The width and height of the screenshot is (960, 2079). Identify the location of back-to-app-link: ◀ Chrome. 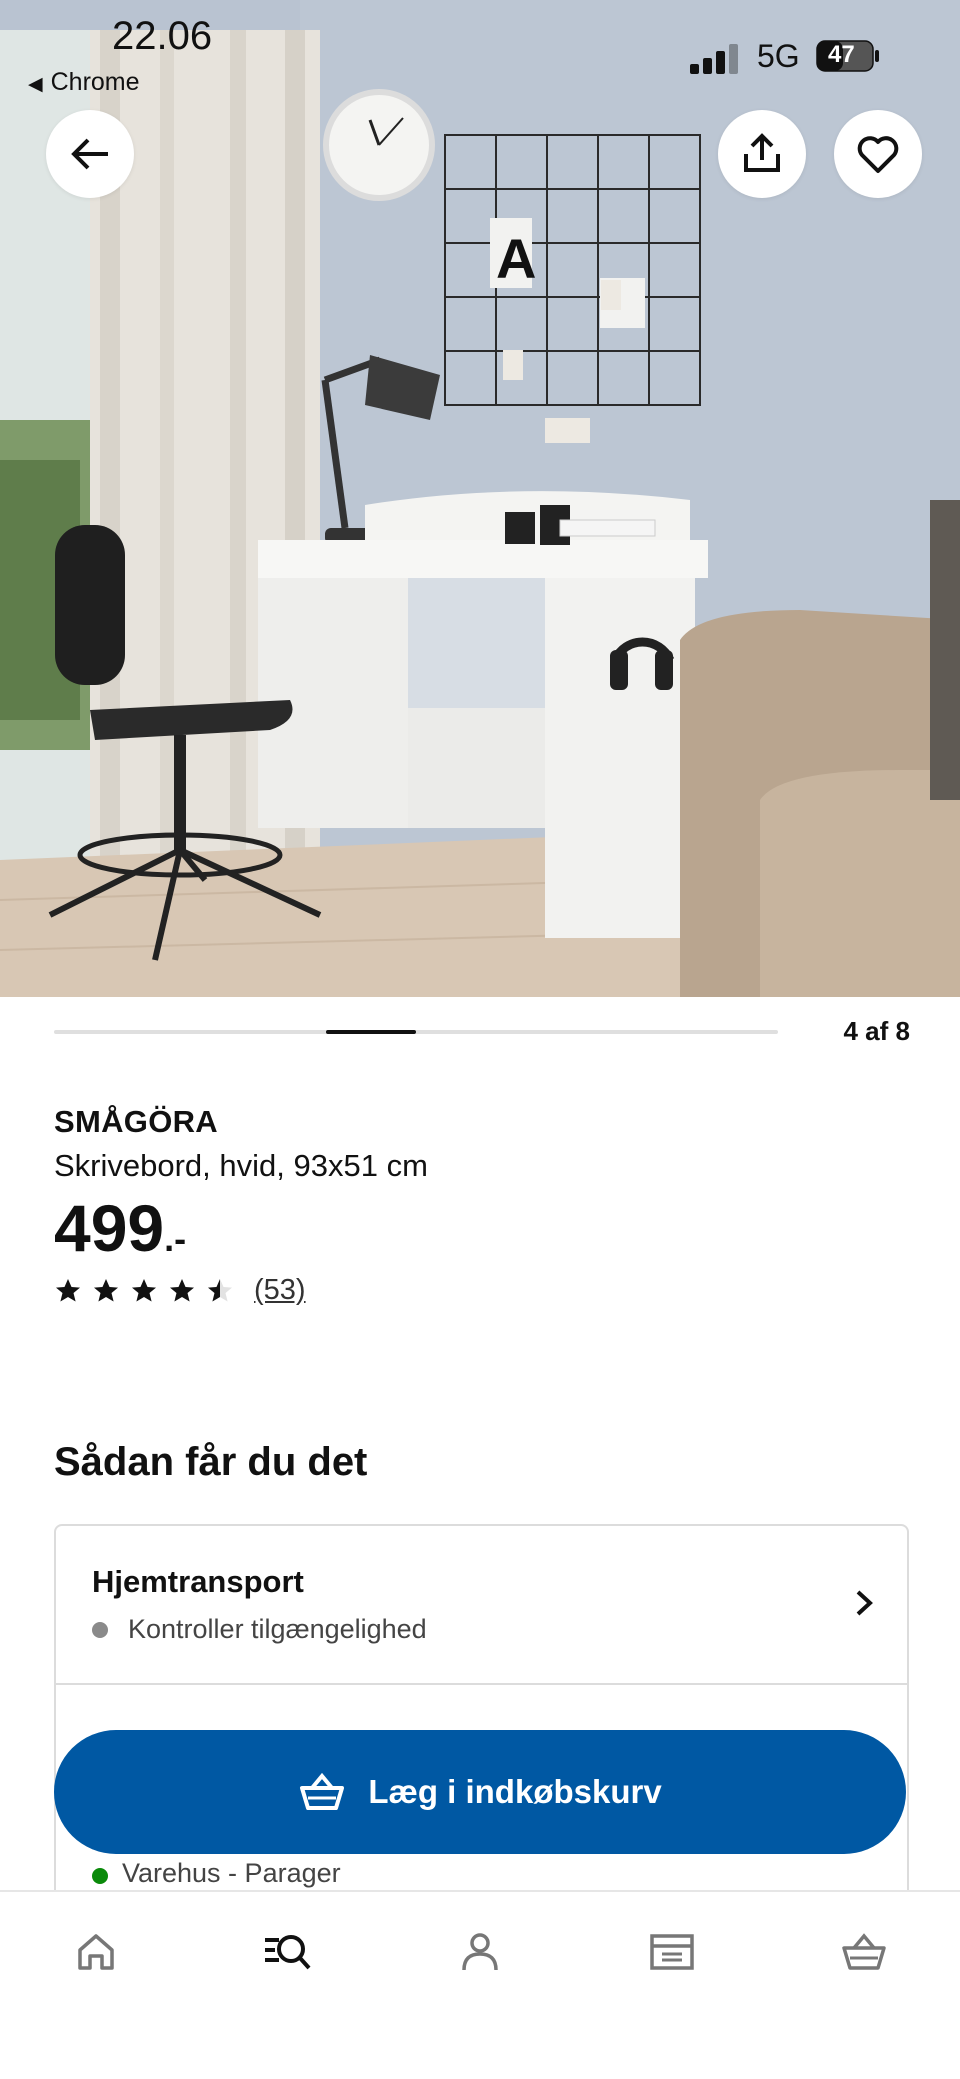
(84, 82).